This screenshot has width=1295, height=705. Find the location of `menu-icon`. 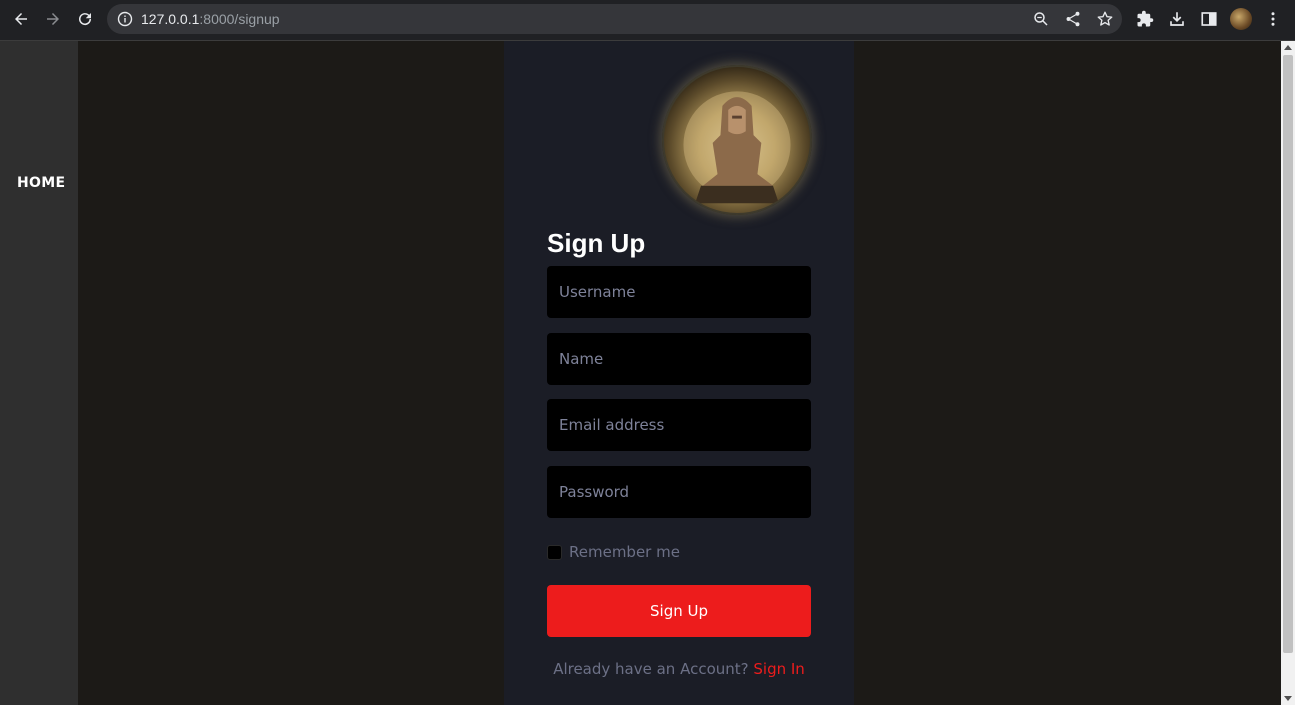

menu-icon is located at coordinates (1273, 19).